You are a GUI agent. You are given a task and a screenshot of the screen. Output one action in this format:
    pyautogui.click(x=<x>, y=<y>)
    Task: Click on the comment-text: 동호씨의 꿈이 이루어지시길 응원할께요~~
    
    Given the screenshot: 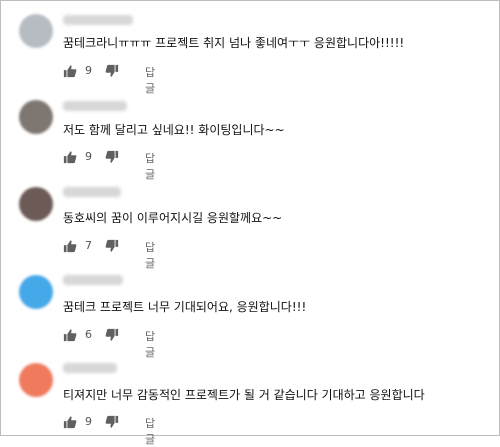 What is the action you would take?
    pyautogui.click(x=173, y=218)
    